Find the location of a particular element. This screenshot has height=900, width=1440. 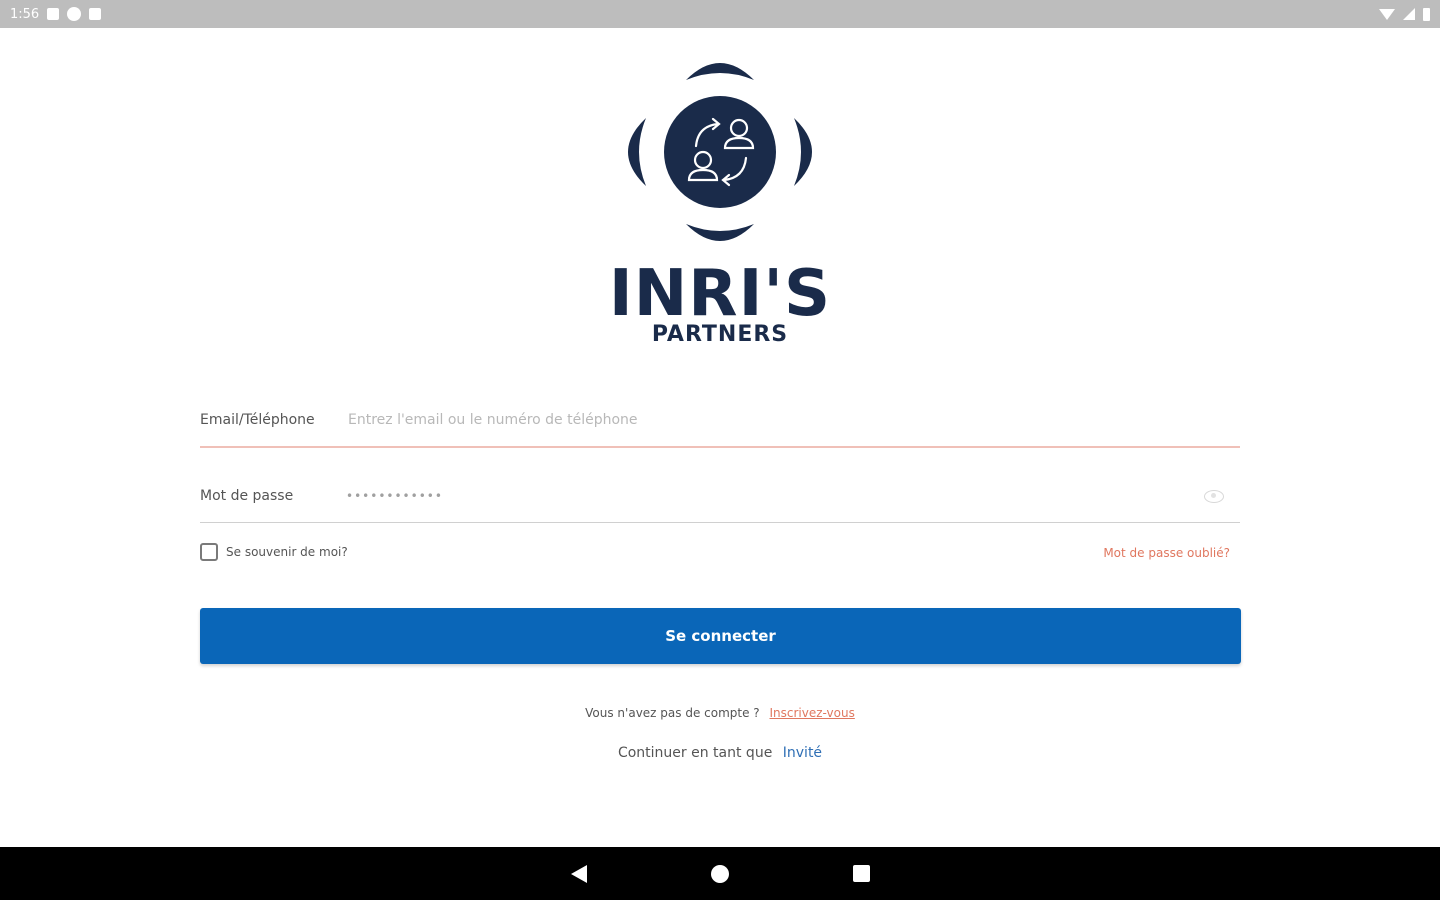

signup-link: Inscrivez-vous is located at coordinates (811, 713).